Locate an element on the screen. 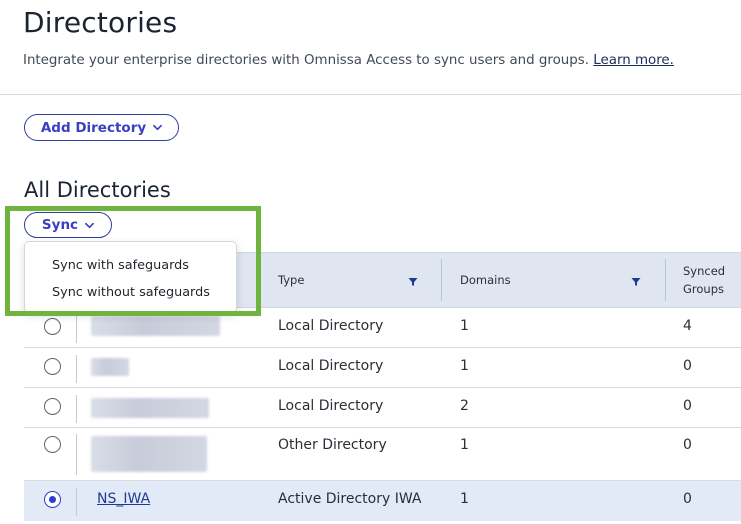 This screenshot has width=741, height=524. row-radio-selected is located at coordinates (52, 499).